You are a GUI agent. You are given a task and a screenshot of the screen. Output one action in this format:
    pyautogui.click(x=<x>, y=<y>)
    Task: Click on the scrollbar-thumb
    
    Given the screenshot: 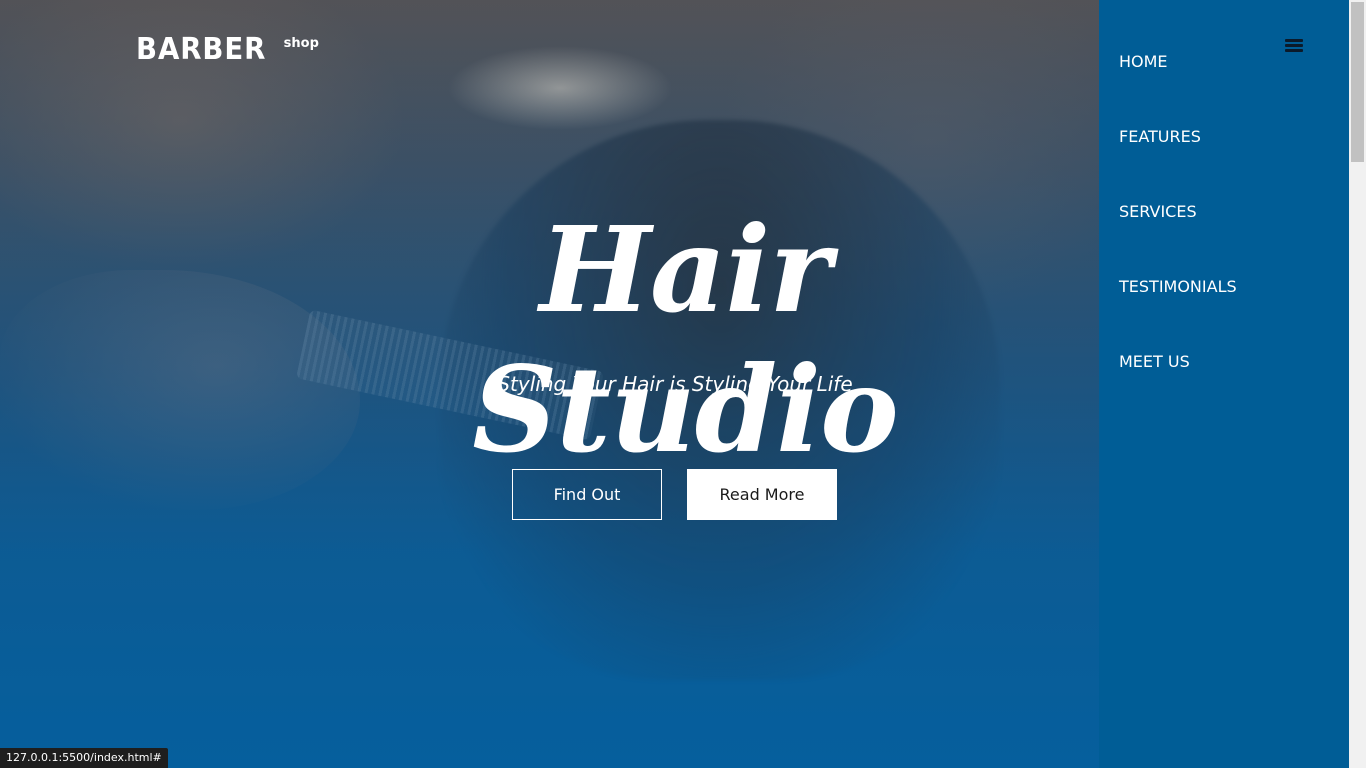 What is the action you would take?
    pyautogui.click(x=1357, y=82)
    